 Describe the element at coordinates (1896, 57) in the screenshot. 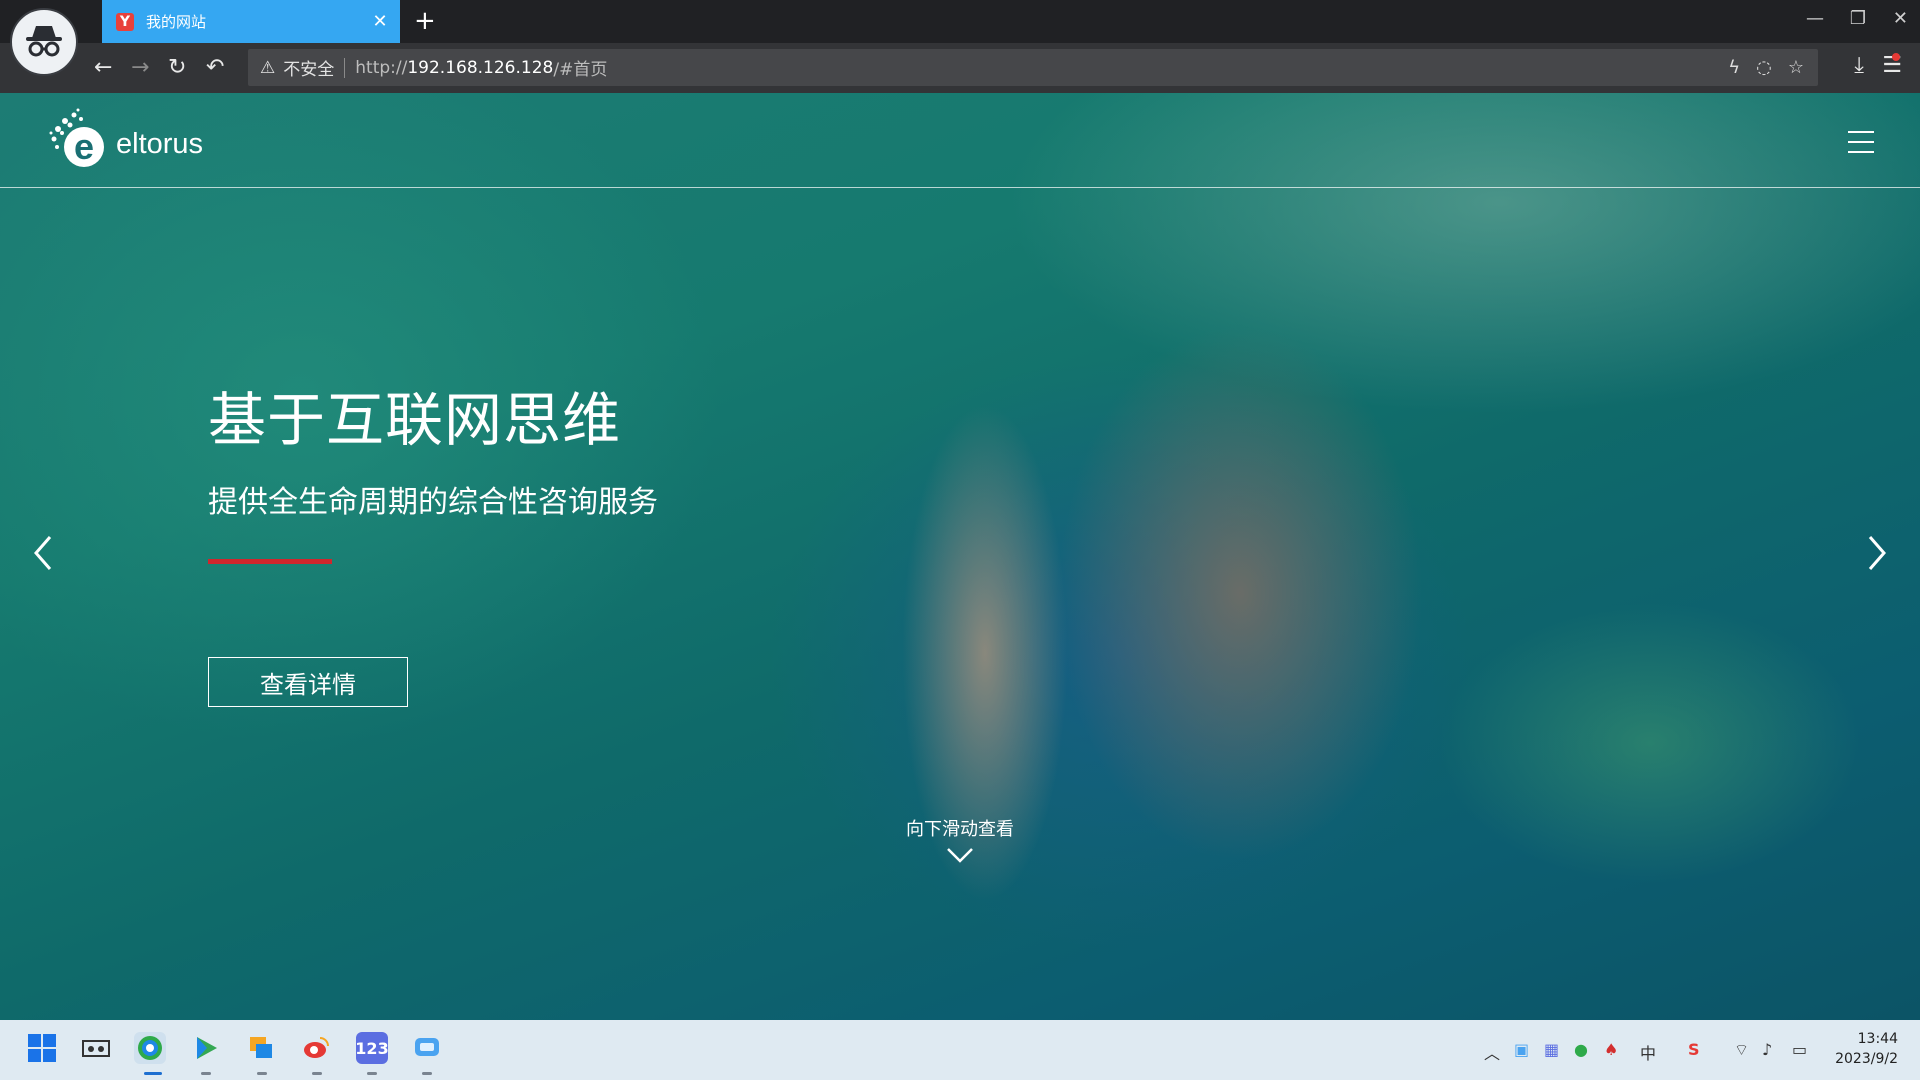

I see `notification-dot` at that location.